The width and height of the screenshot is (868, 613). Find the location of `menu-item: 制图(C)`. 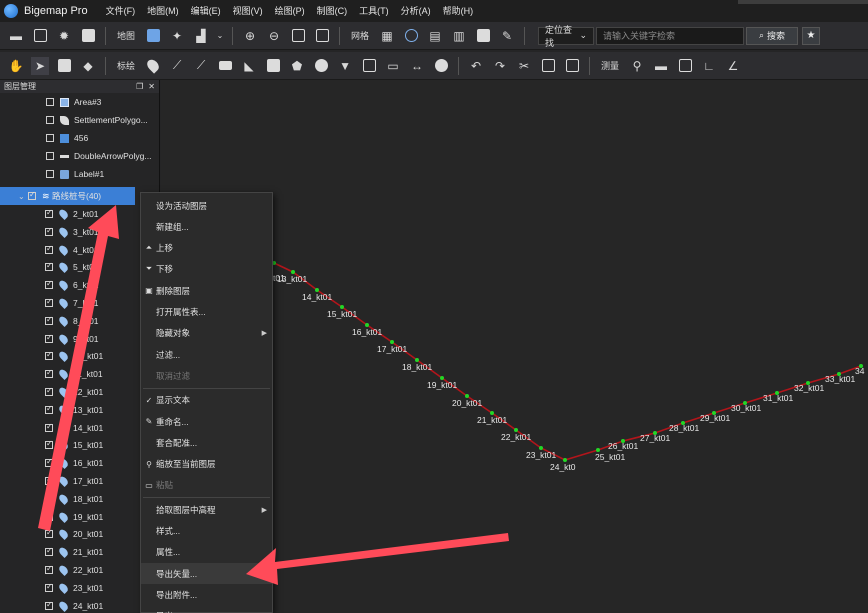

menu-item: 制图(C) is located at coordinates (332, 11).